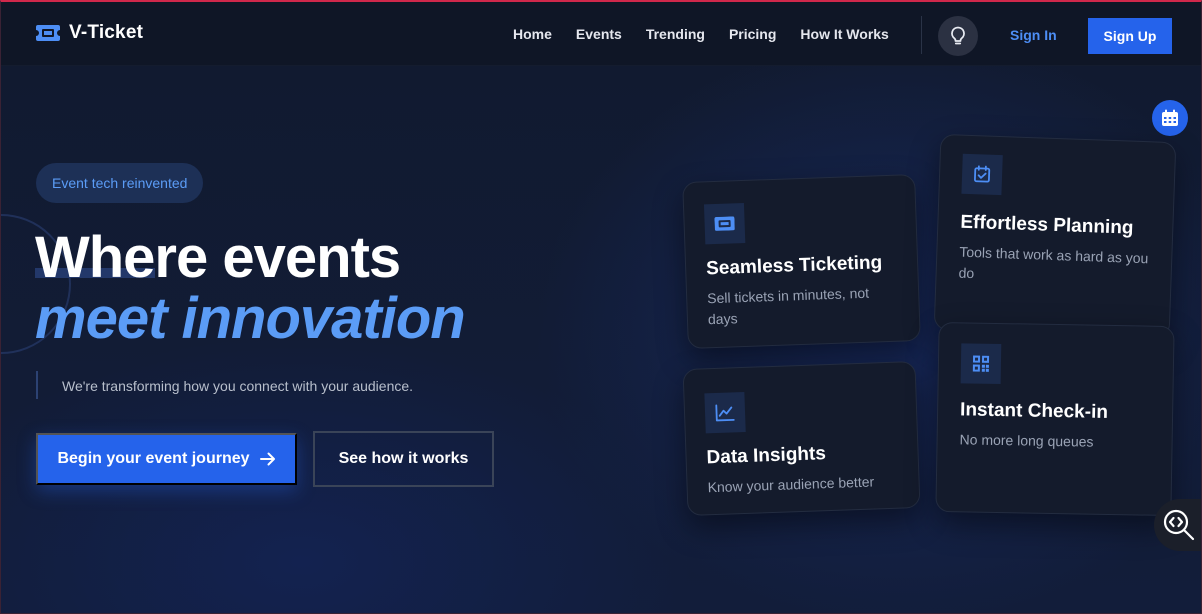 The height and width of the screenshot is (614, 1202). I want to click on nav-link-trending: Trending, so click(675, 34).